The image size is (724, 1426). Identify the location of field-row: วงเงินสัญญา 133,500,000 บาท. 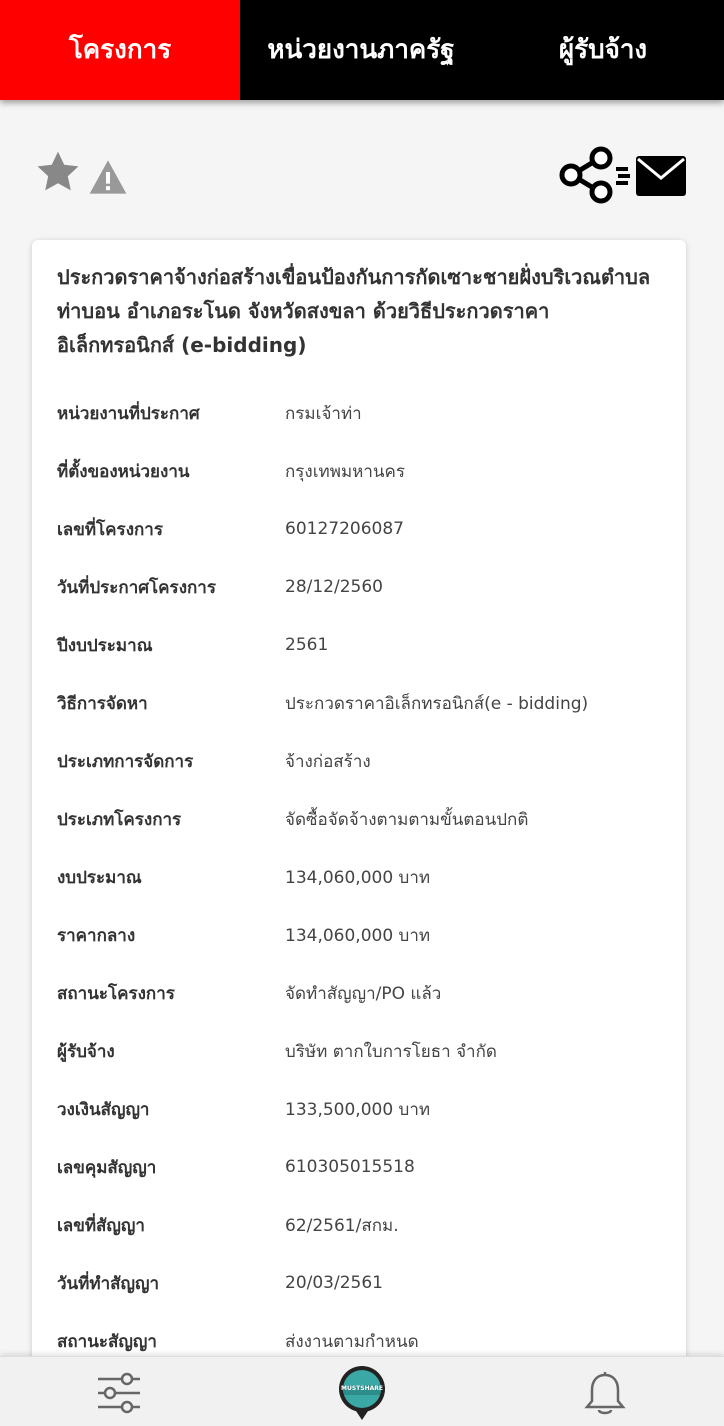
(362, 1109).